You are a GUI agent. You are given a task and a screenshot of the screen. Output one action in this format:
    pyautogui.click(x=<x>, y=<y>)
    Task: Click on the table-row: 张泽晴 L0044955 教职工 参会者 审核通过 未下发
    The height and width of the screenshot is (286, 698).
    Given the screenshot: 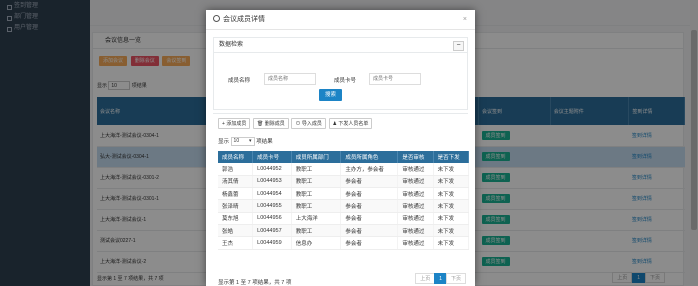 What is the action you would take?
    pyautogui.click(x=344, y=206)
    